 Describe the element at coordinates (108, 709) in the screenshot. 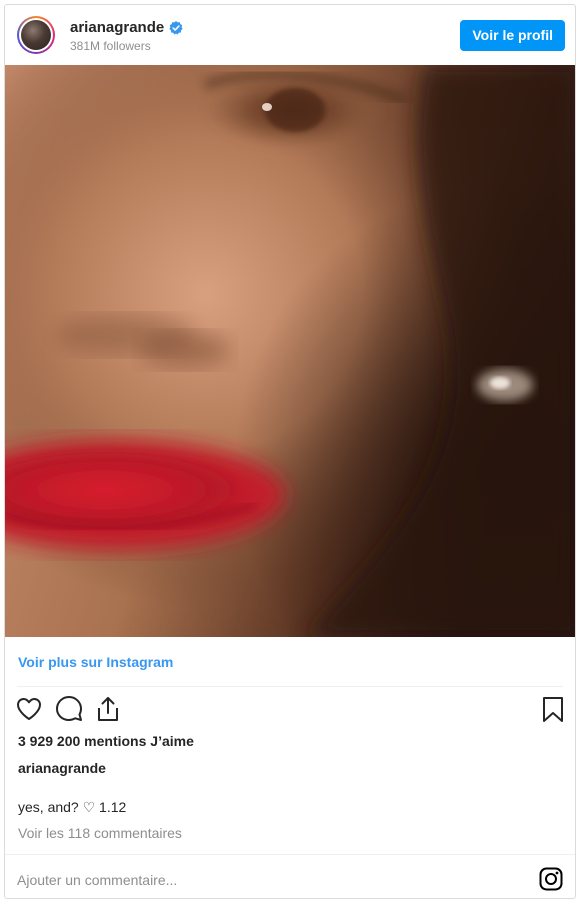

I see `share-icon` at that location.